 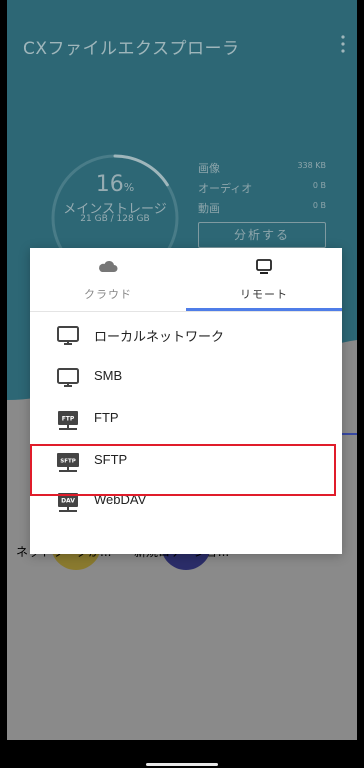 I want to click on stat-images: 画像 338 KB, so click(x=262, y=168).